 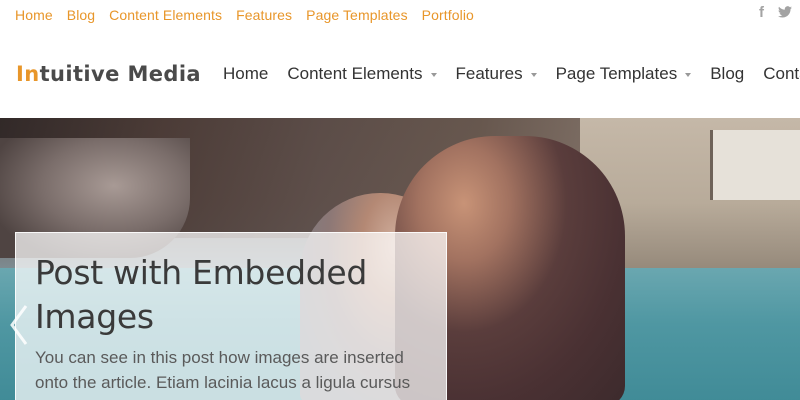 I want to click on nav-item-home: Home, so click(x=245, y=74).